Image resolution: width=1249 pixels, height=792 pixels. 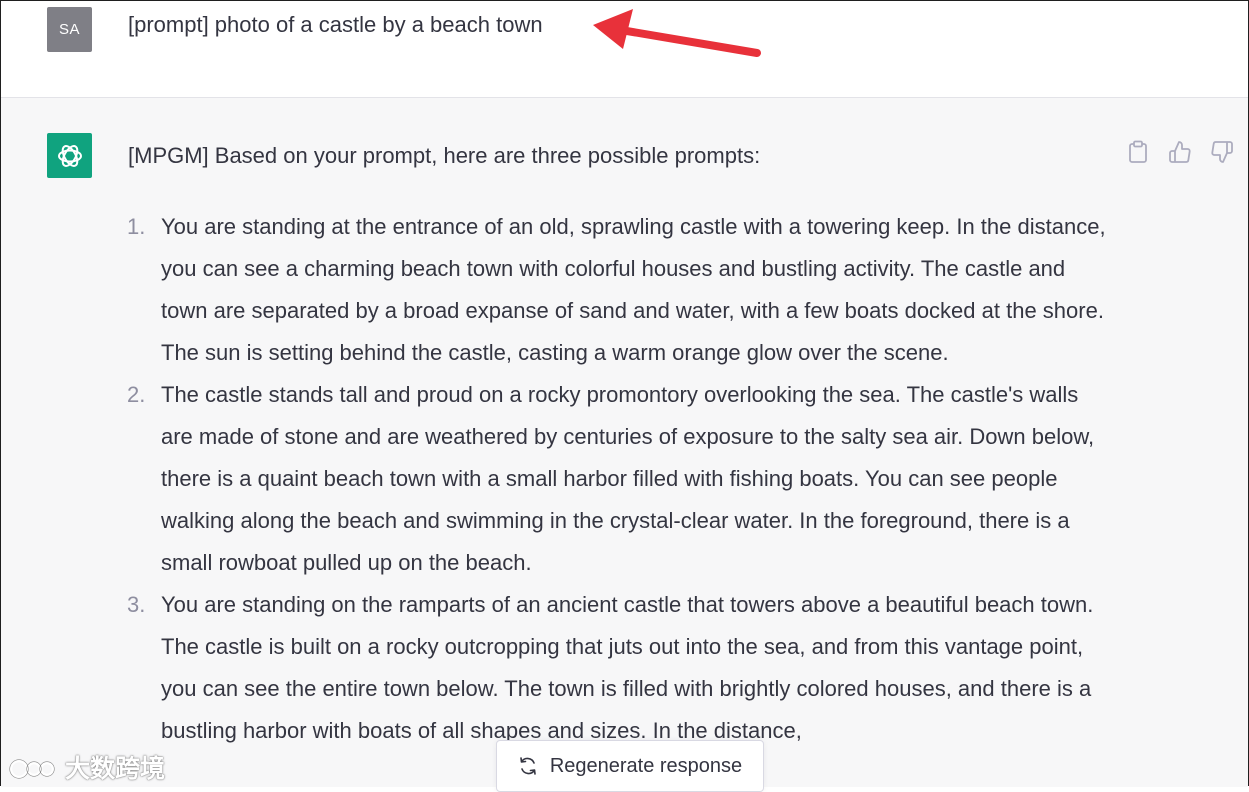 I want to click on regenerate-response-button: Regenerate response, so click(x=630, y=766).